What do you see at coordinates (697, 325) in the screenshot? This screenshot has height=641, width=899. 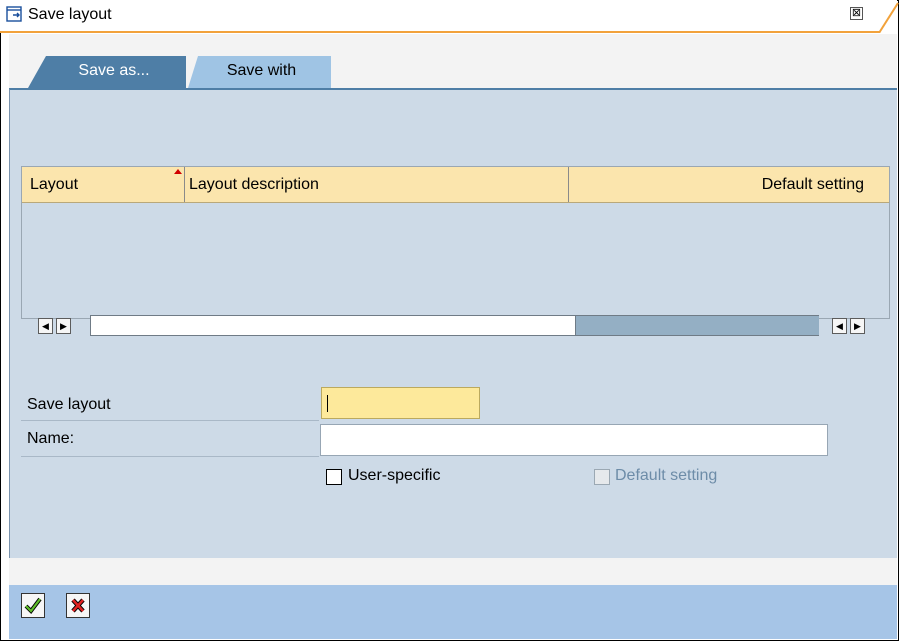 I see `scrollbar-thumb` at bounding box center [697, 325].